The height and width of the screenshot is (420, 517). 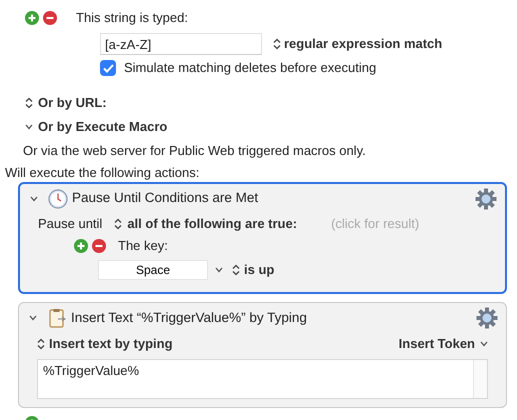 I want to click on action-title: Insert Text “%TriggerValue%” by Typing, so click(x=189, y=318).